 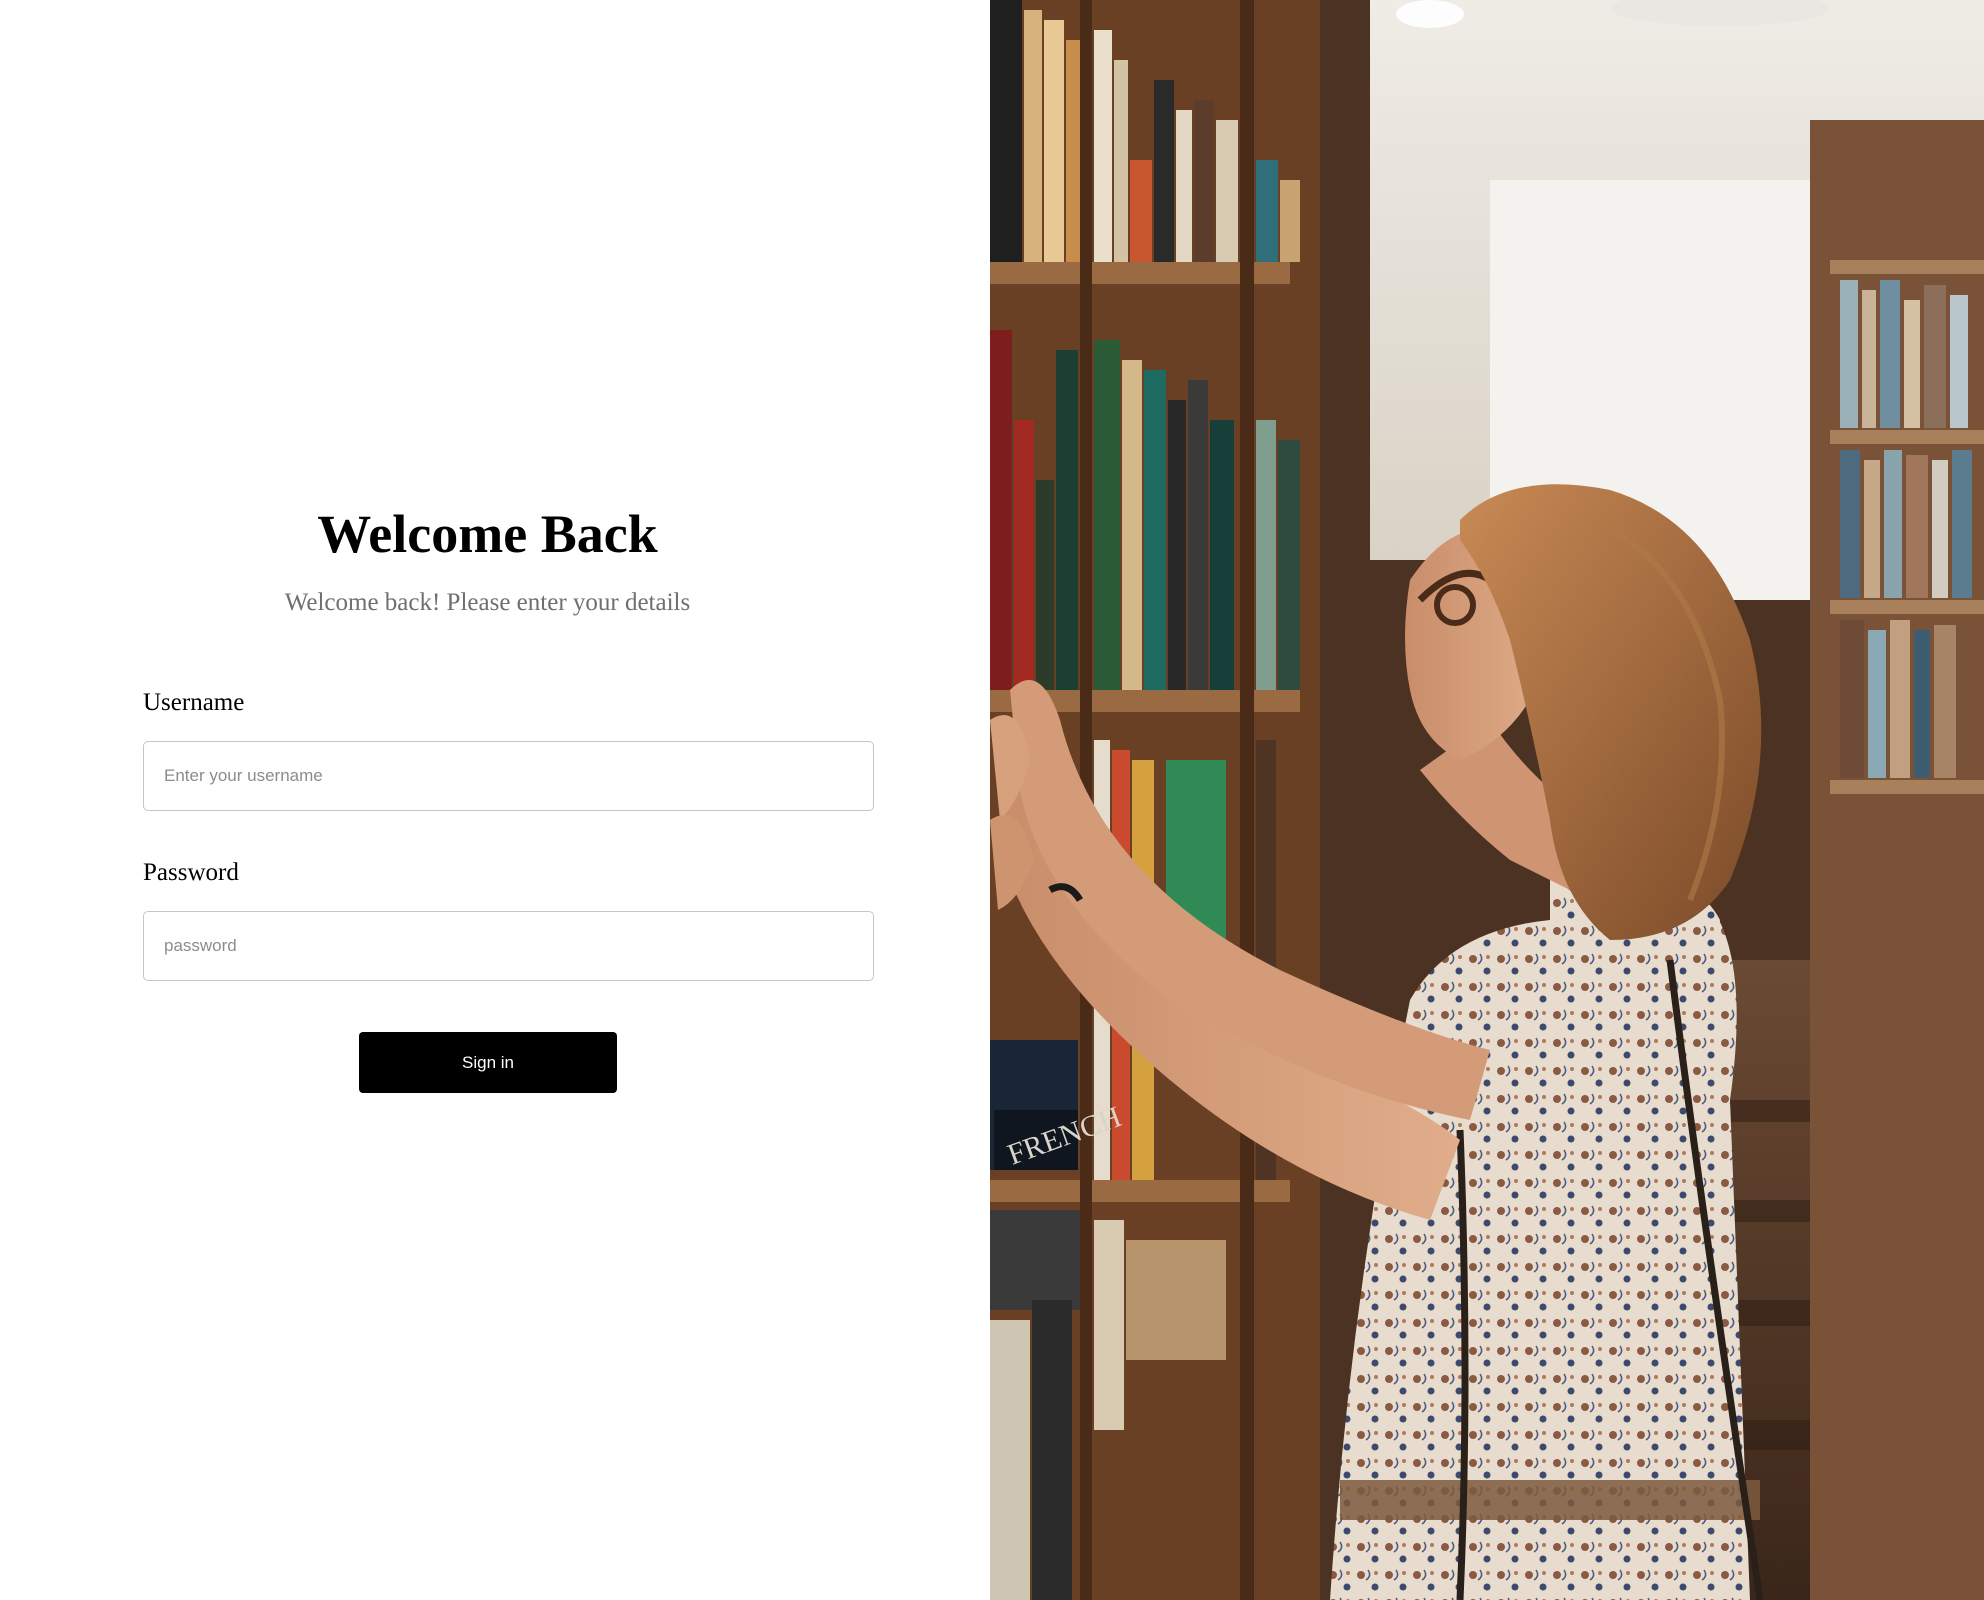 What do you see at coordinates (487, 534) in the screenshot?
I see `page-title: Welcome Back` at bounding box center [487, 534].